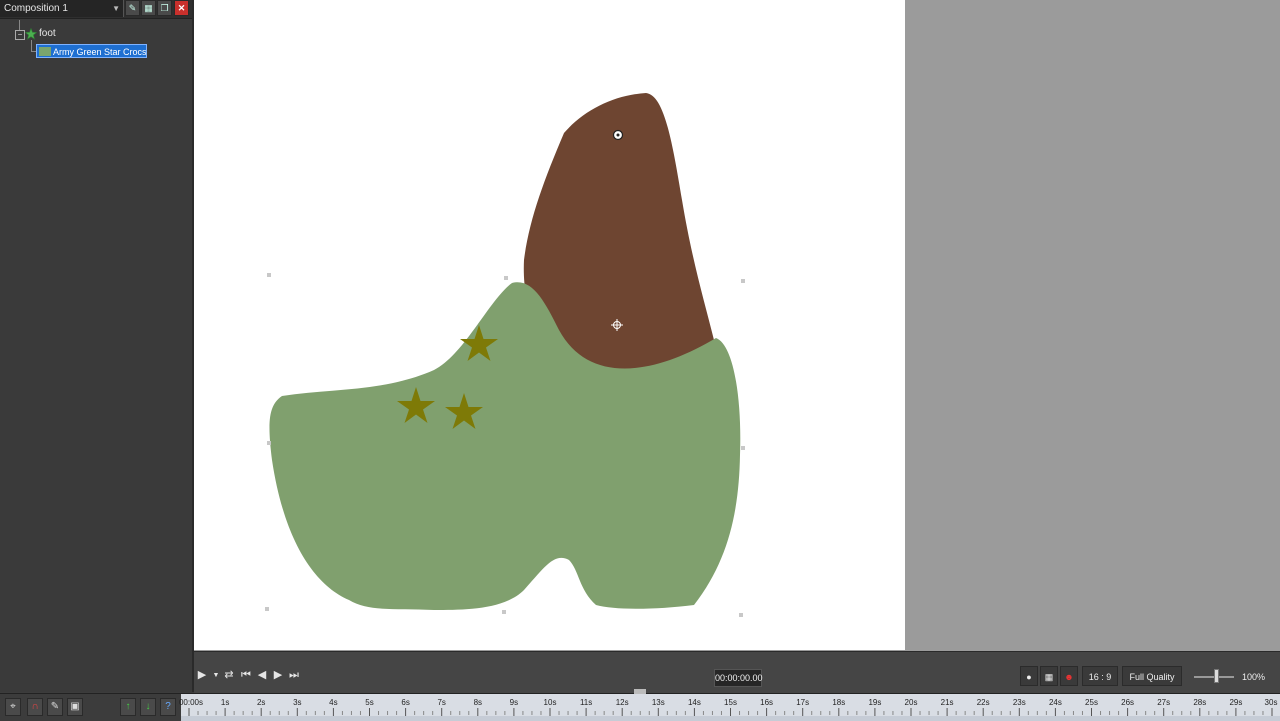 The width and height of the screenshot is (1280, 721). I want to click on ruler-tick-label: 13s, so click(658, 702).